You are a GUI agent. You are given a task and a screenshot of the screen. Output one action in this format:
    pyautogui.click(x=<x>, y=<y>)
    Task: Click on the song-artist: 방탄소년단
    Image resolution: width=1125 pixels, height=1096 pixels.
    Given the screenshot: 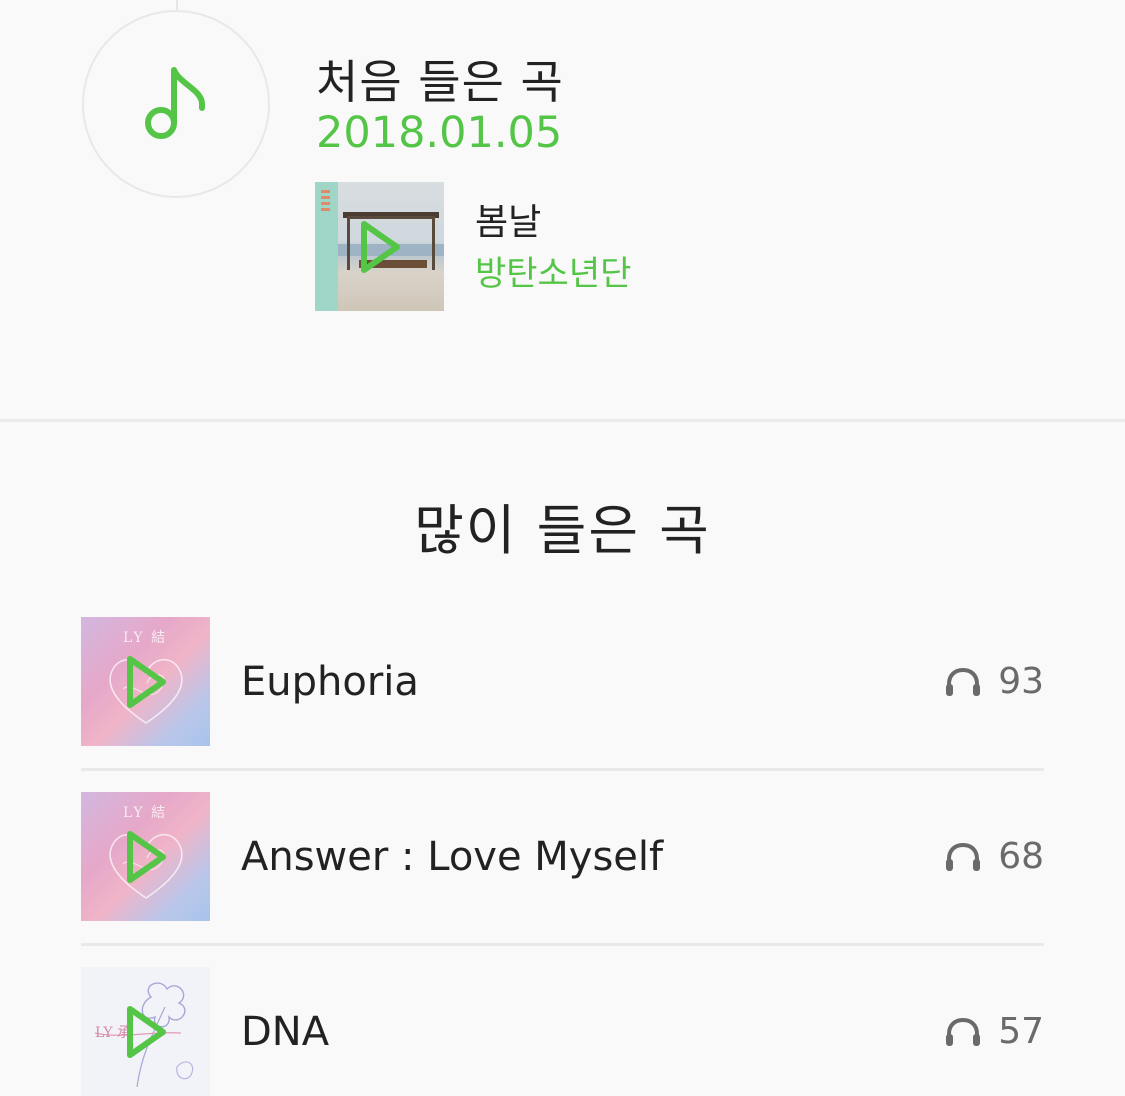 What is the action you would take?
    pyautogui.click(x=553, y=274)
    